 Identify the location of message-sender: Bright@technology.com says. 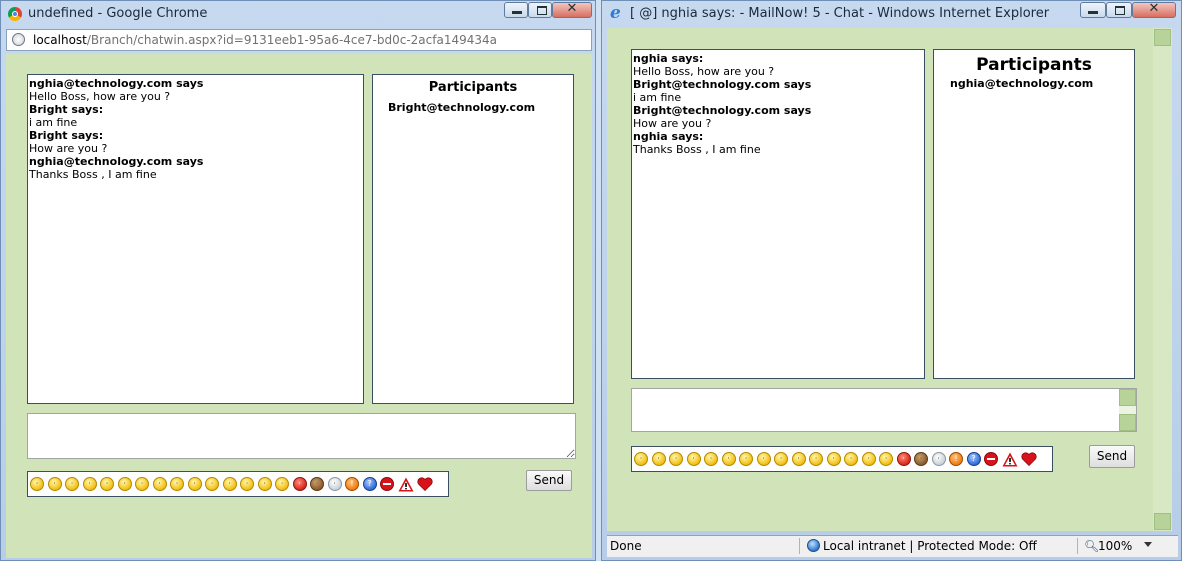
(722, 84).